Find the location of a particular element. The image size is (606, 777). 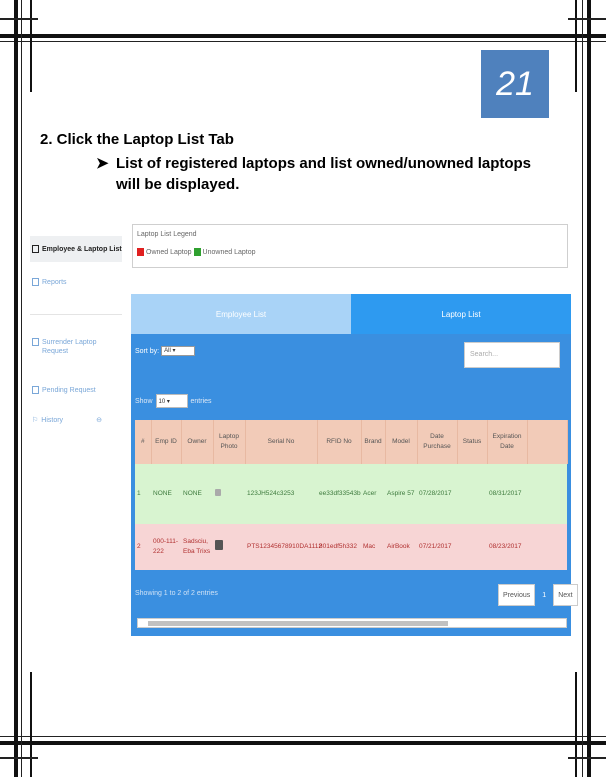

cell: 2 is located at coordinates (143, 547).